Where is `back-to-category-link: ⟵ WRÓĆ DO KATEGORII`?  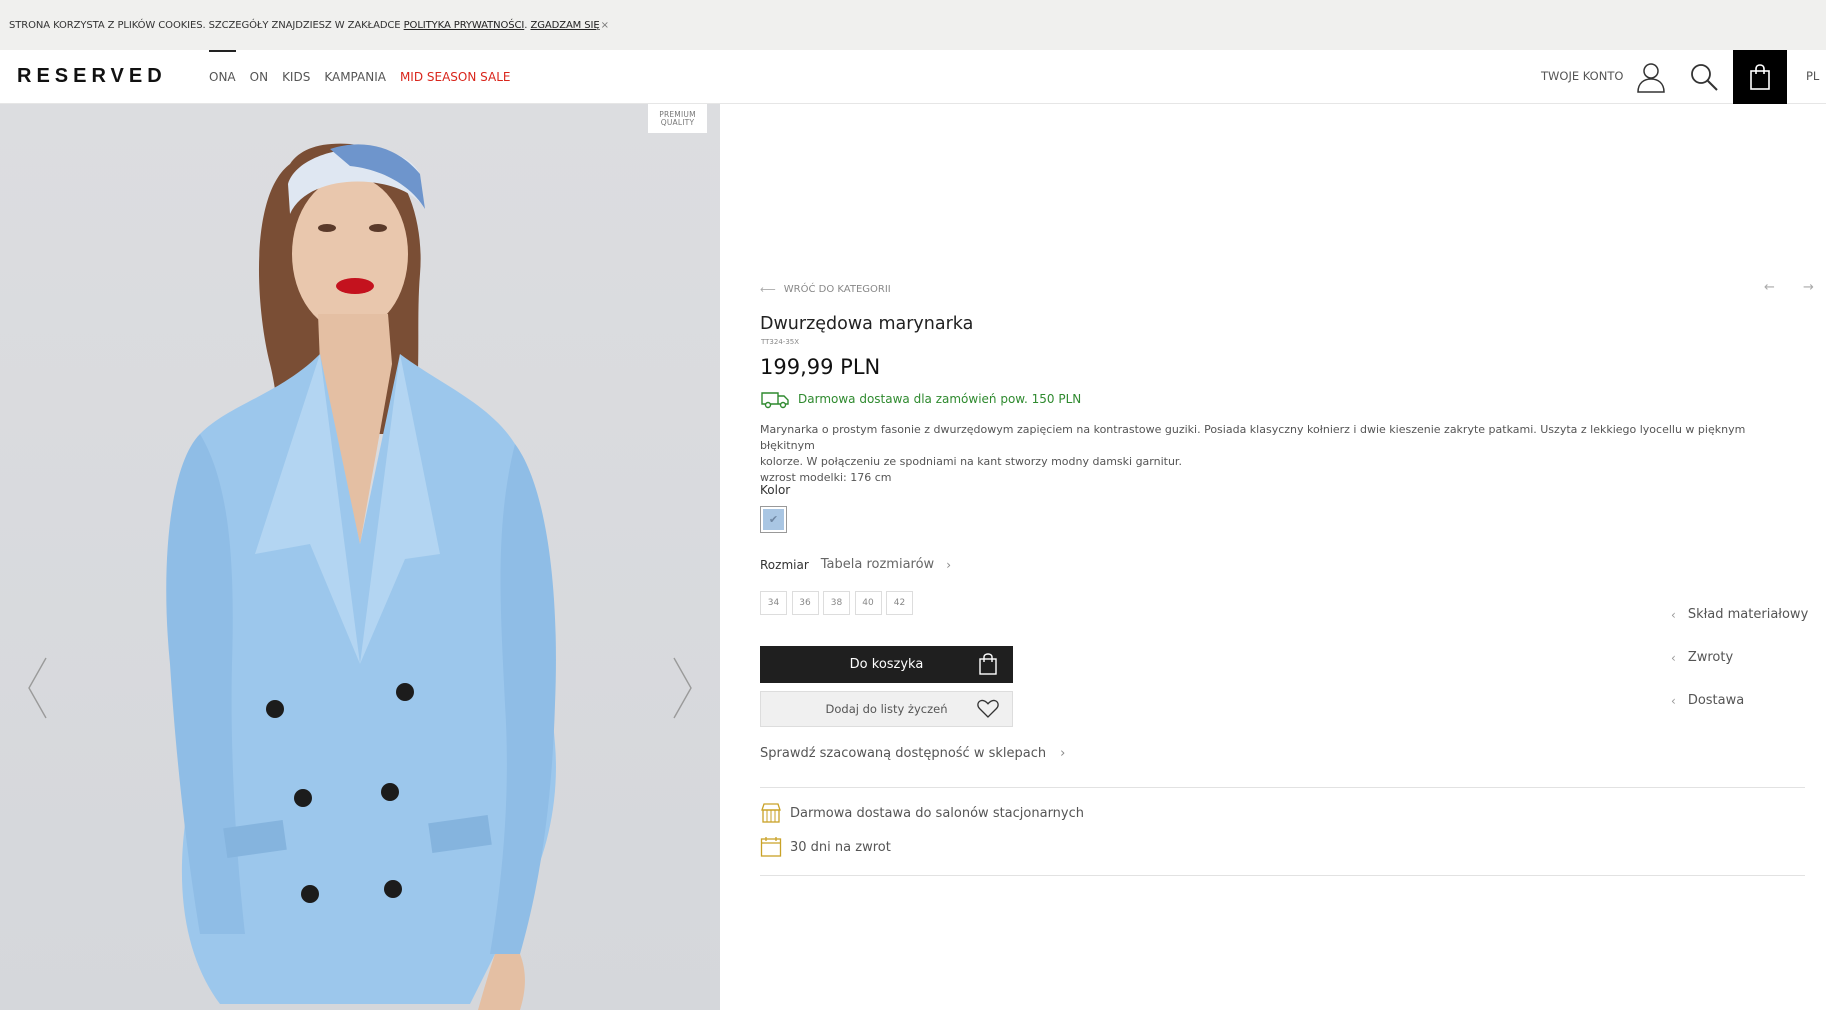 back-to-category-link: ⟵ WRÓĆ DO KATEGORII is located at coordinates (825, 289).